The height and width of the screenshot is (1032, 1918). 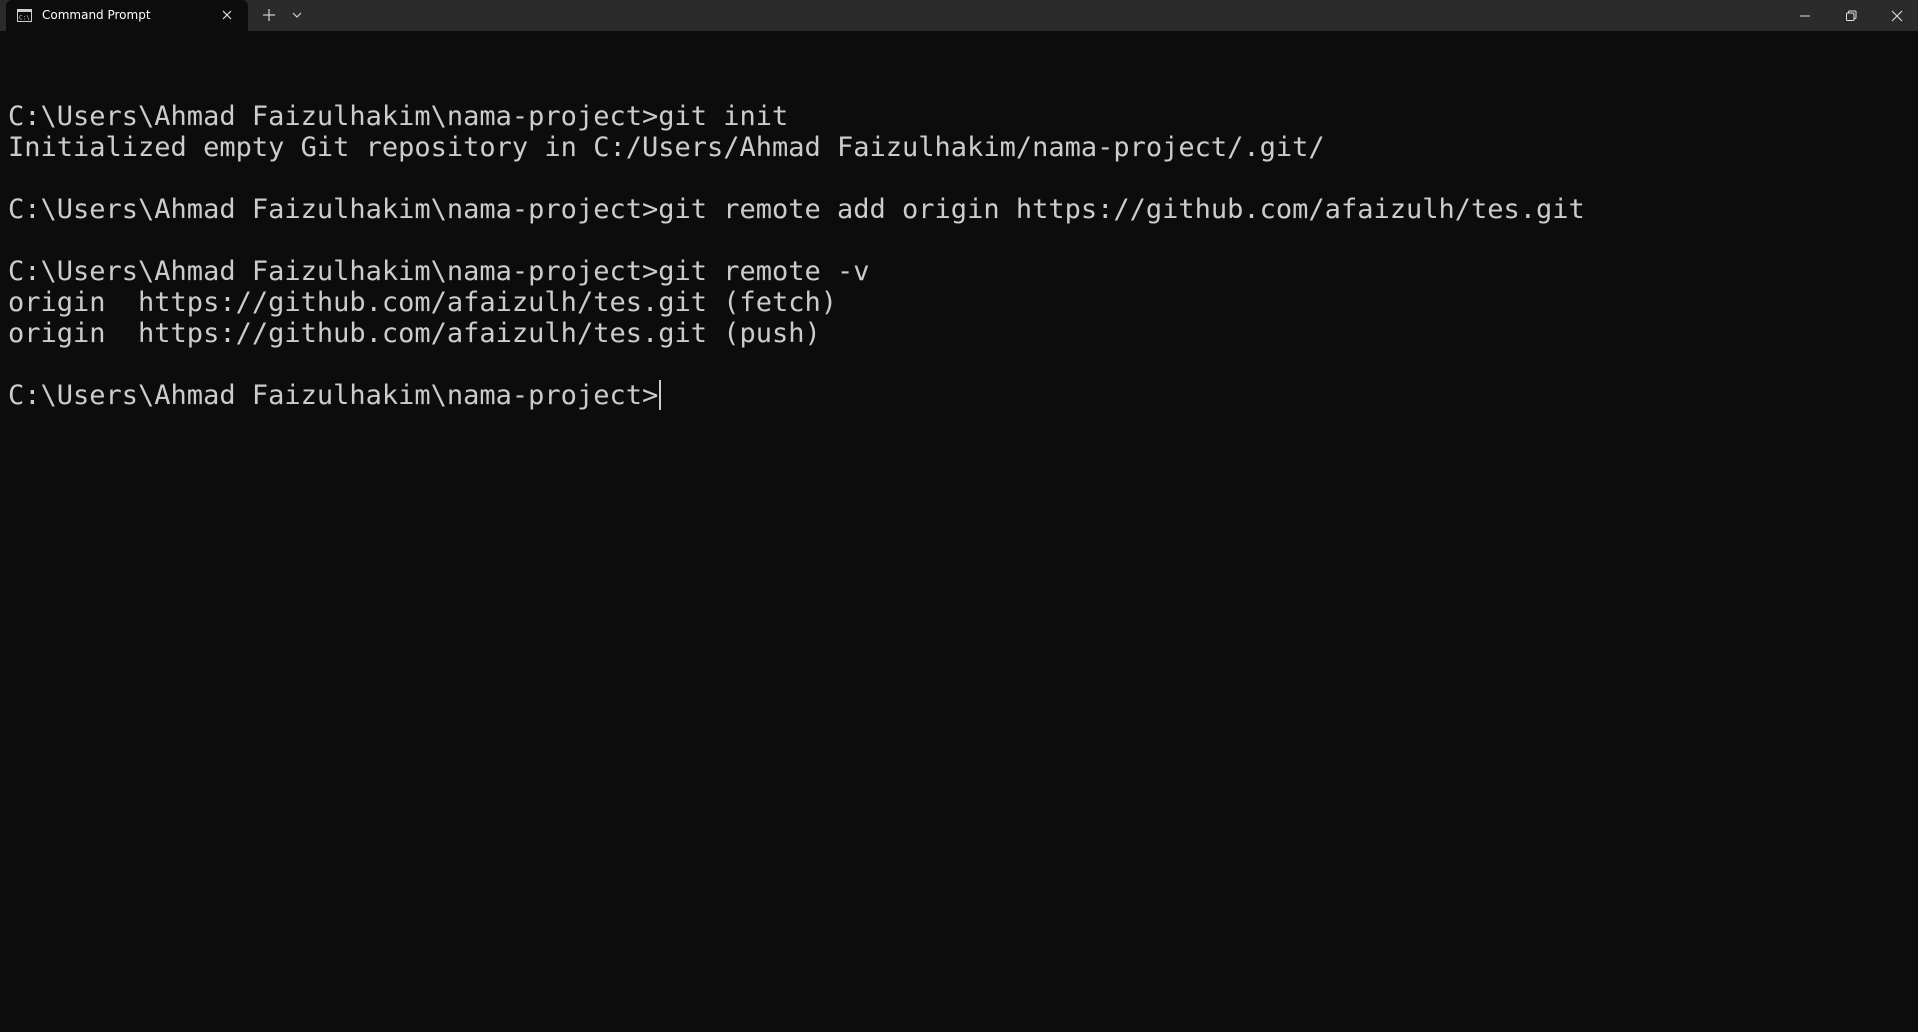 I want to click on maximize-button, so click(x=1851, y=15).